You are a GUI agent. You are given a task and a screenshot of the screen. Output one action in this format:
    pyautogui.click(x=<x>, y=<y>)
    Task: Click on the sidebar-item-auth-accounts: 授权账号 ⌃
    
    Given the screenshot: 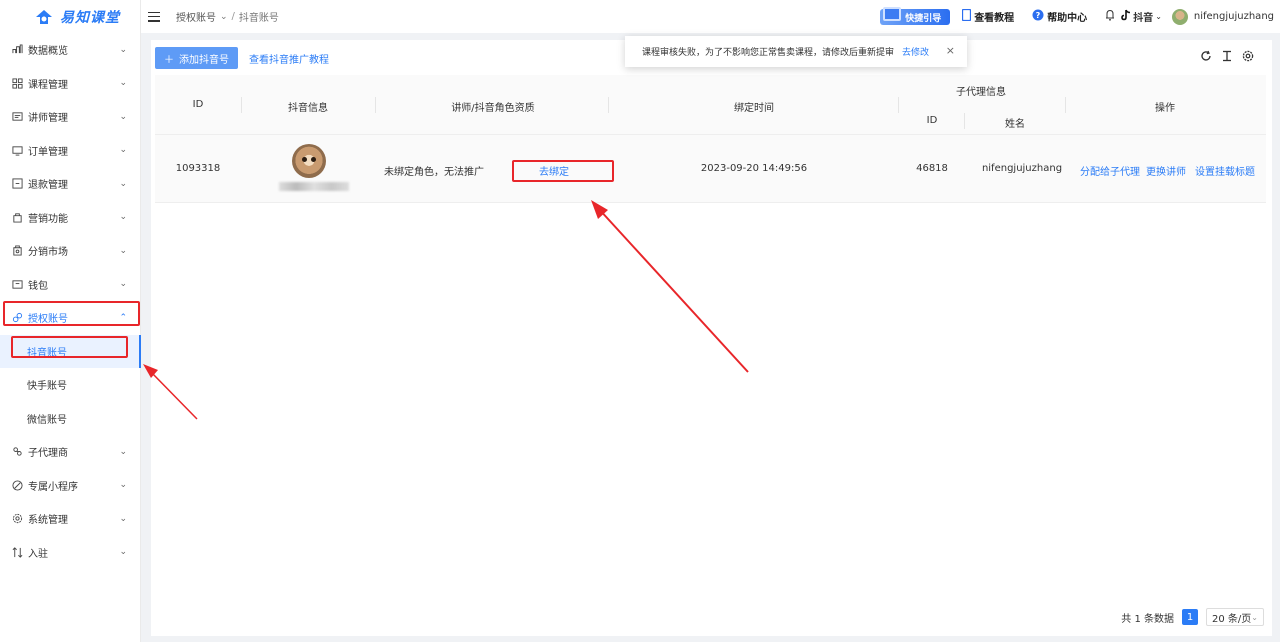 What is the action you would take?
    pyautogui.click(x=70, y=318)
    